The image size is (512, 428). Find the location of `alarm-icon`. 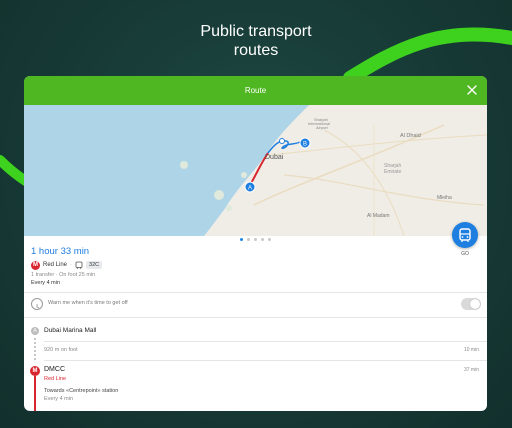

alarm-icon is located at coordinates (37, 304).